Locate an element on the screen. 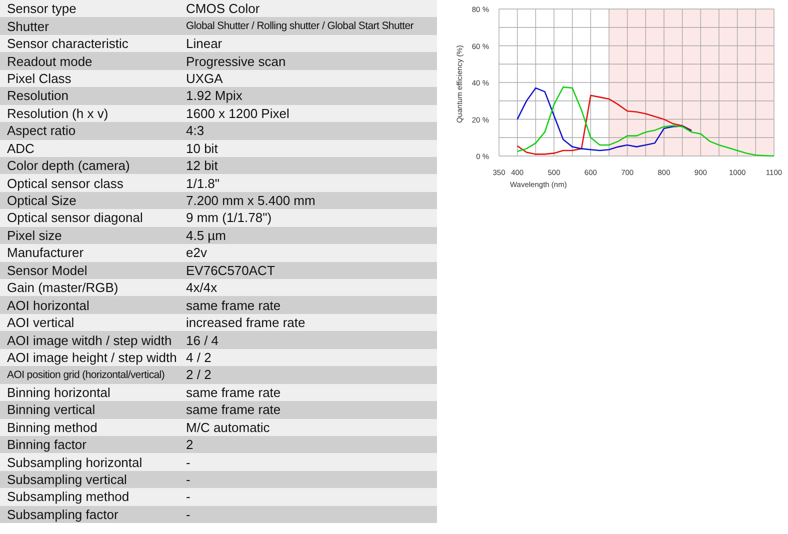 The height and width of the screenshot is (534, 788). table-cell-text: 1/1.8" is located at coordinates (203, 183).